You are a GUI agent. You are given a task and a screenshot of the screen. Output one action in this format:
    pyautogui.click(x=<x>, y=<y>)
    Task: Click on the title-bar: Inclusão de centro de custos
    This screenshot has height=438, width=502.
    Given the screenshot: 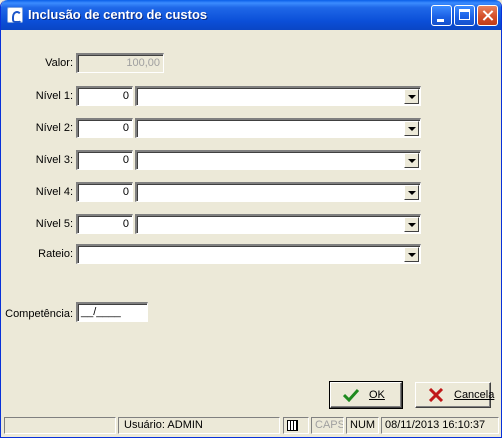 What is the action you would take?
    pyautogui.click(x=251, y=15)
    